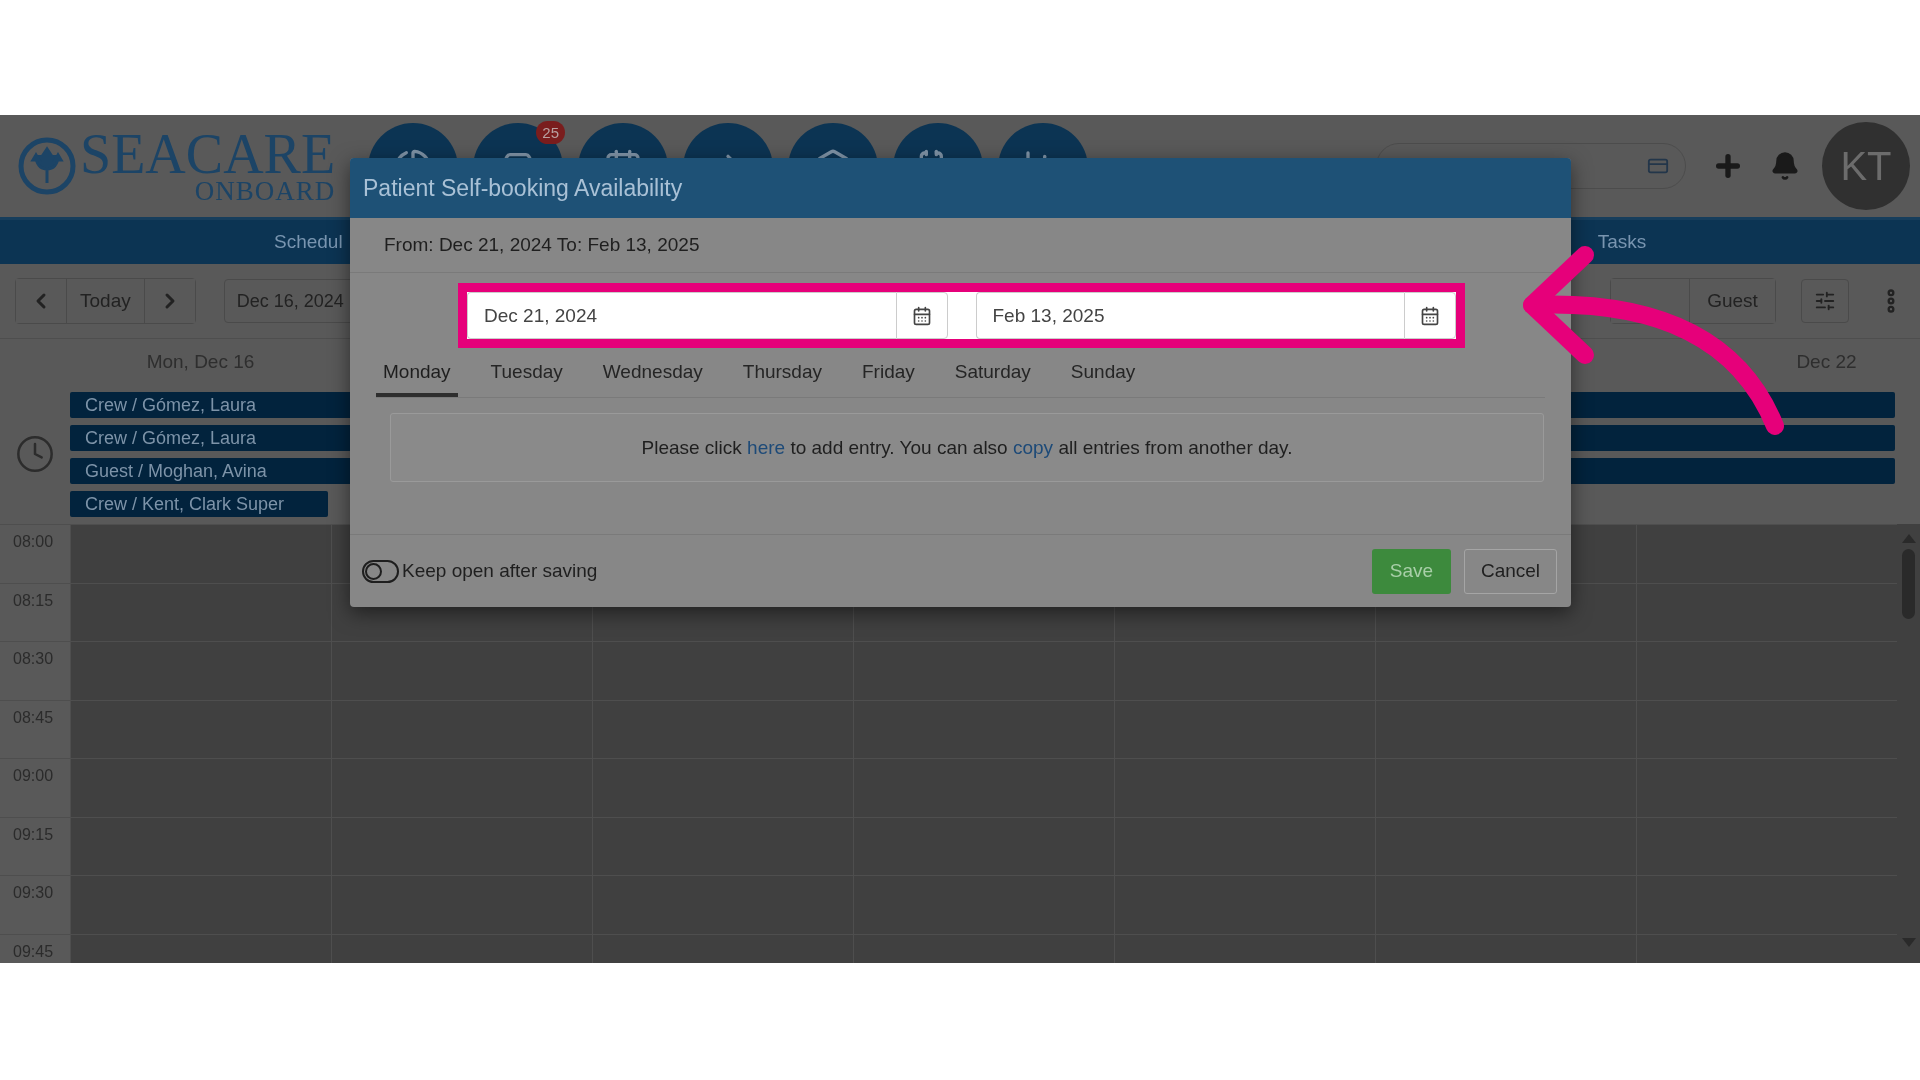 The height and width of the screenshot is (1080, 1920). I want to click on toggle-label: Keep open after saving, so click(500, 571).